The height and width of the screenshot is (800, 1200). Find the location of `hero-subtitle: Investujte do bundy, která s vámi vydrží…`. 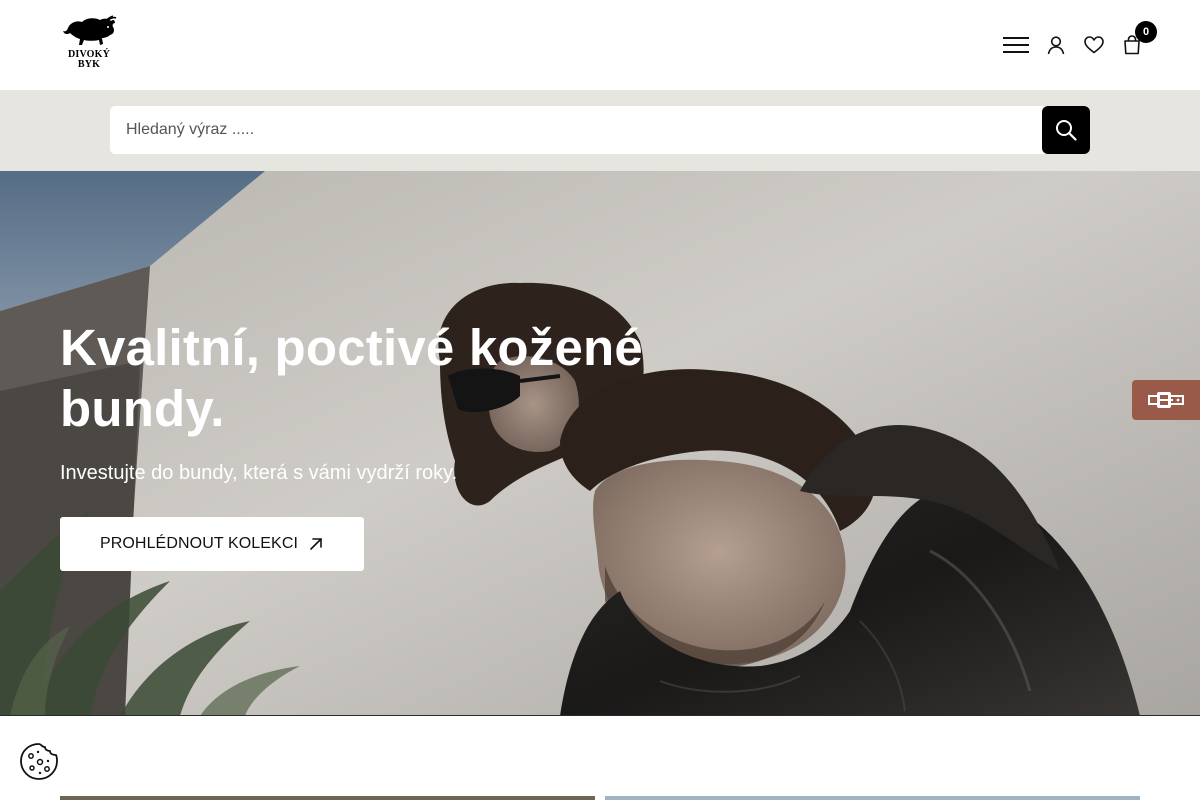

hero-subtitle: Investujte do bundy, která s vámi vydrží… is located at coordinates (259, 473).